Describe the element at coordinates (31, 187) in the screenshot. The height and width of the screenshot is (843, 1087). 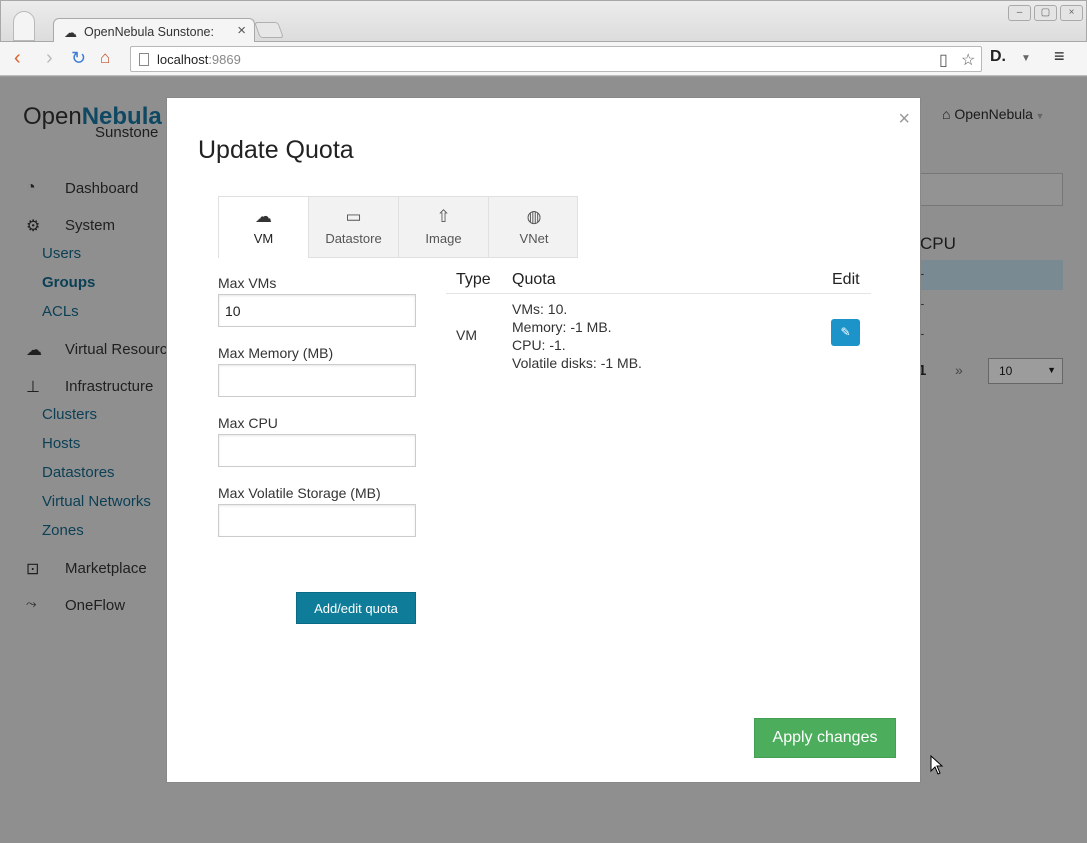
I see `dashboard-icon: ◔` at that location.